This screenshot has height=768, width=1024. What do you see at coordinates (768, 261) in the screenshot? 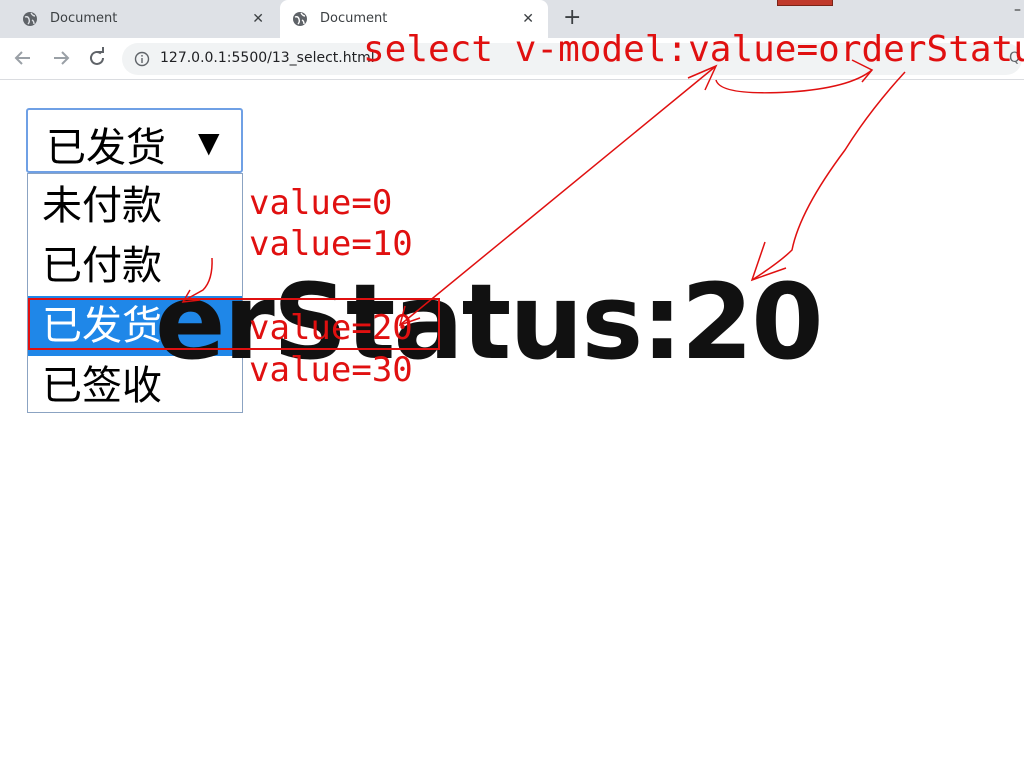
I see `arrow-head-output` at bounding box center [768, 261].